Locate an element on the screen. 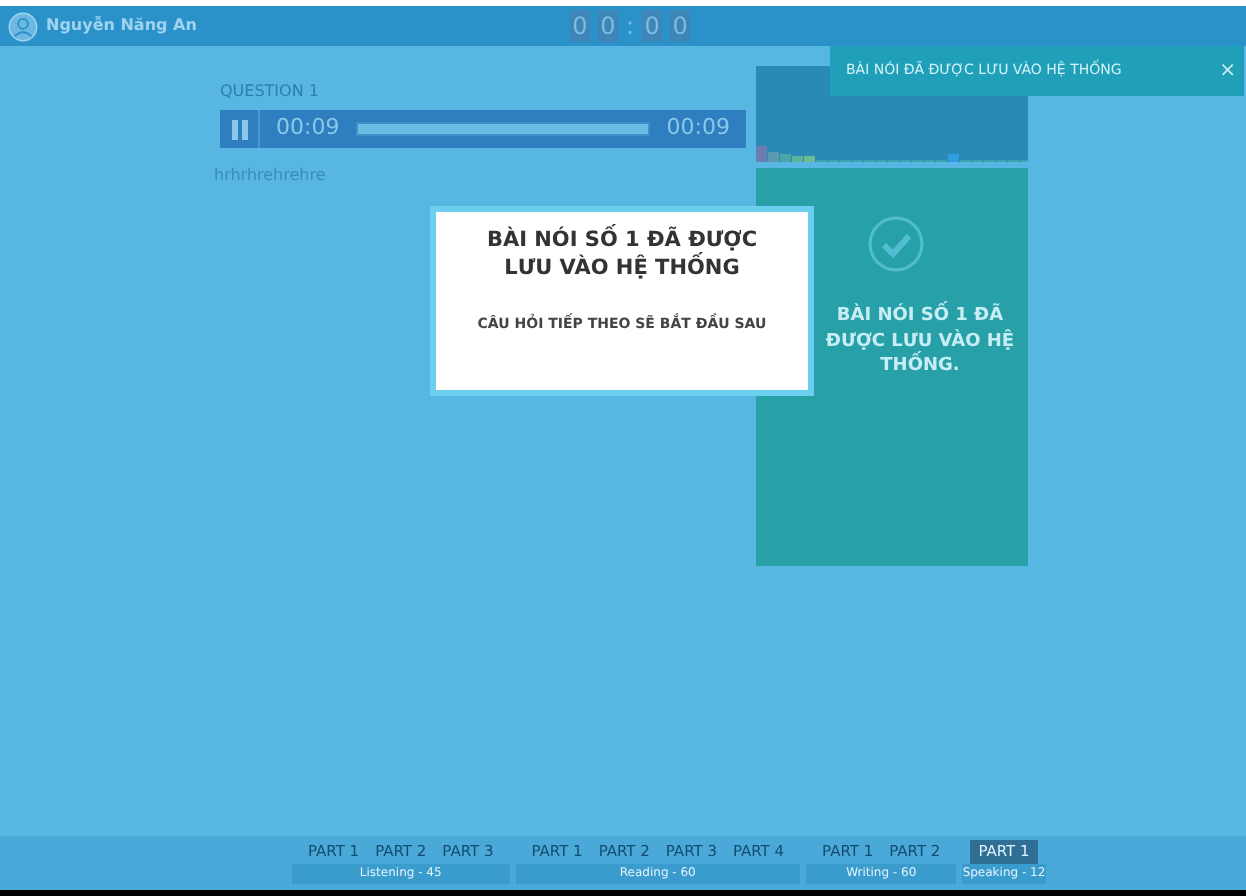  modal-title: BÀI NÓI SỐ 1 ĐÃ ĐƯỢC LƯU VÀO HỆ THỐNG is located at coordinates (622, 255).